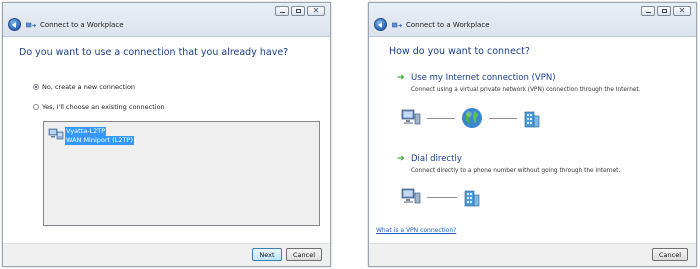 Image resolution: width=700 pixels, height=269 pixels. Describe the element at coordinates (459, 51) in the screenshot. I see `page-heading: How do you want to connect?` at that location.